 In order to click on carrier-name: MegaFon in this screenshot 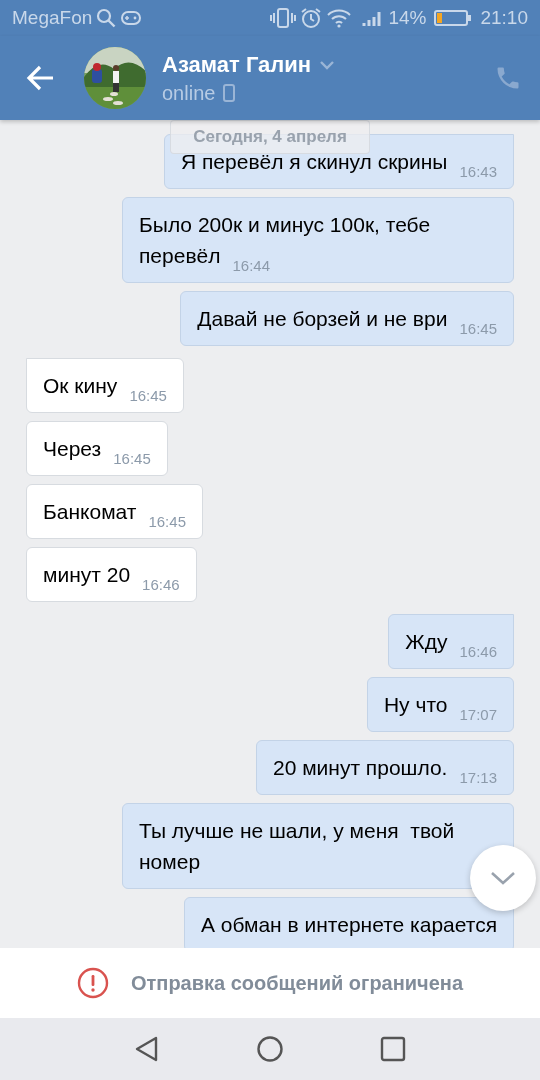, I will do `click(52, 18)`.